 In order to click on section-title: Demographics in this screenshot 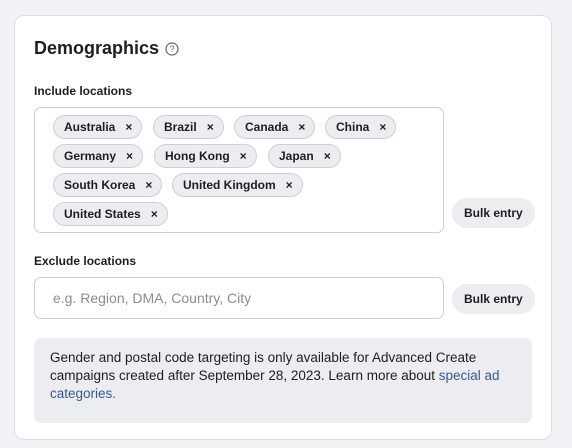, I will do `click(97, 48)`.